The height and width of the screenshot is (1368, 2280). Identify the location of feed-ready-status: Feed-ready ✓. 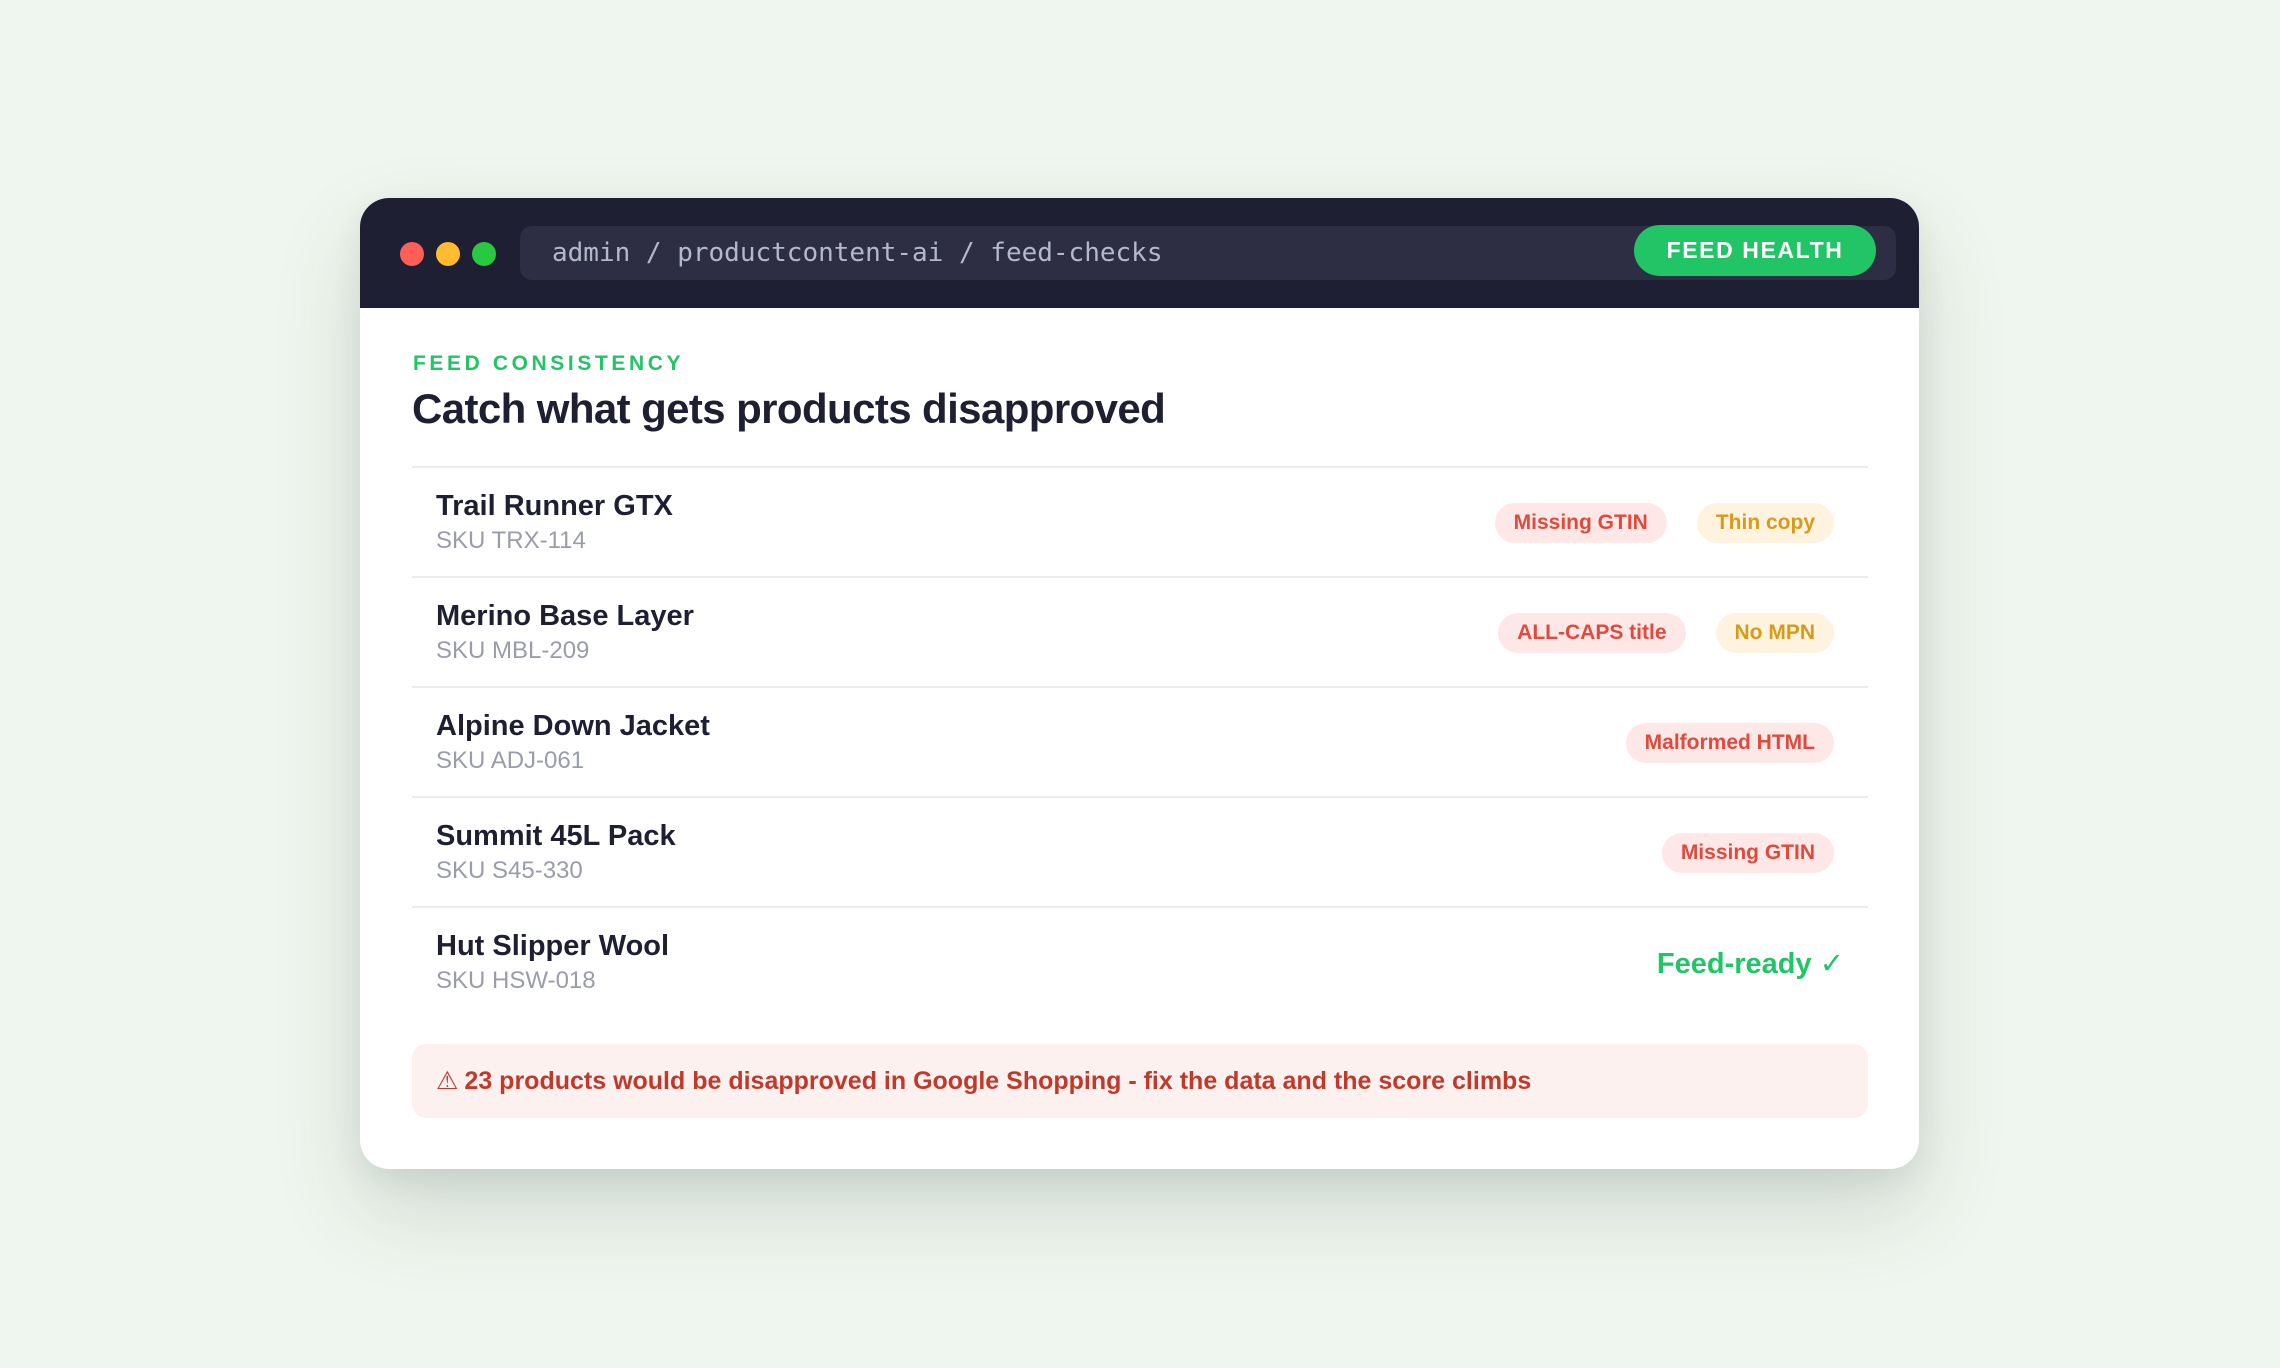
(1750, 964).